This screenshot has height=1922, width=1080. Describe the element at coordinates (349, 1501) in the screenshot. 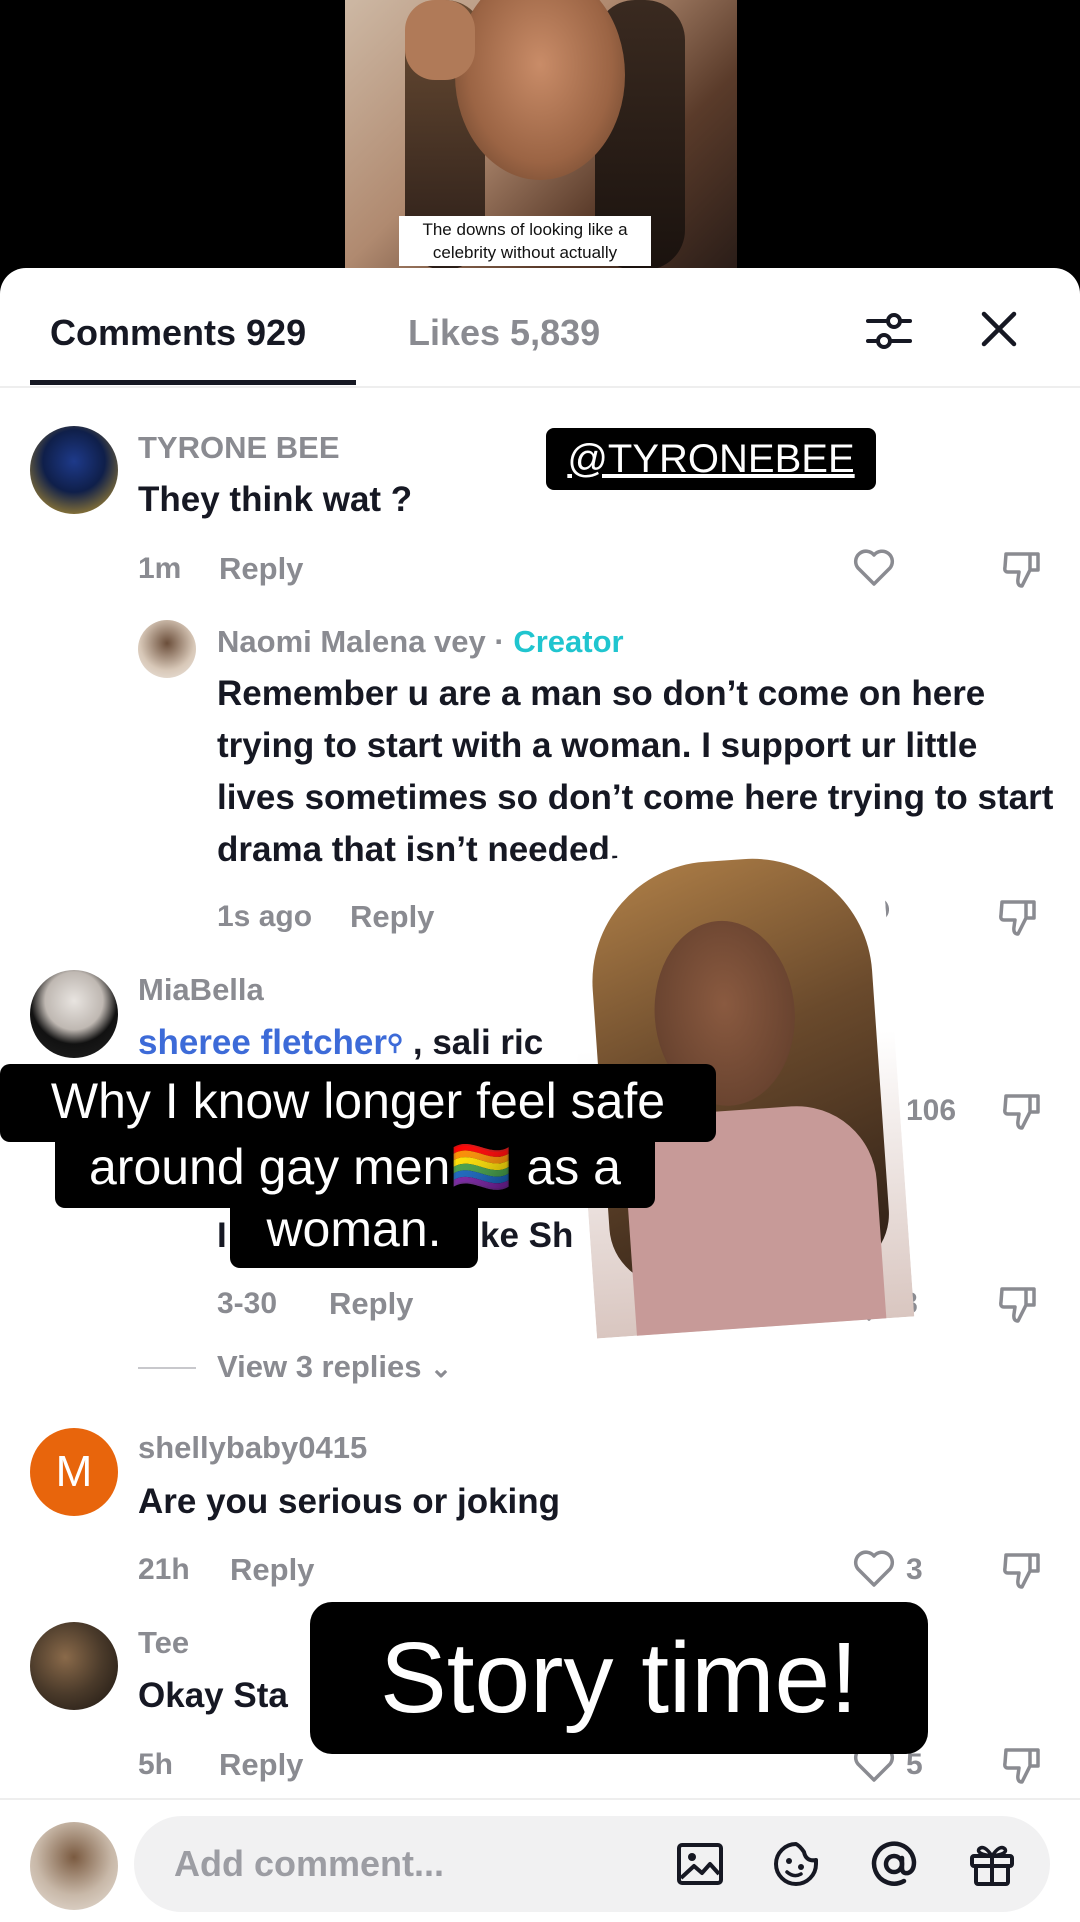

I see `comment-text: Are you serious or joking` at that location.